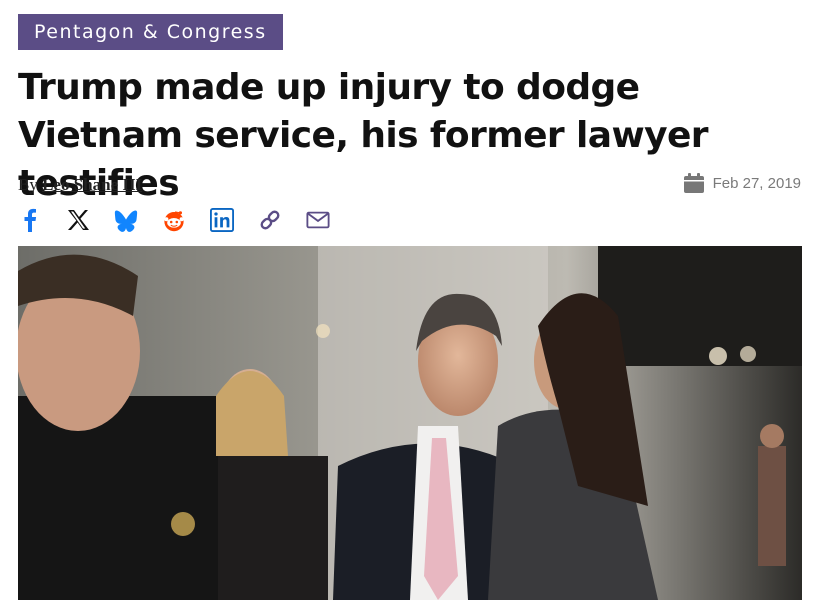  I want to click on bluesky-icon, so click(126, 221).